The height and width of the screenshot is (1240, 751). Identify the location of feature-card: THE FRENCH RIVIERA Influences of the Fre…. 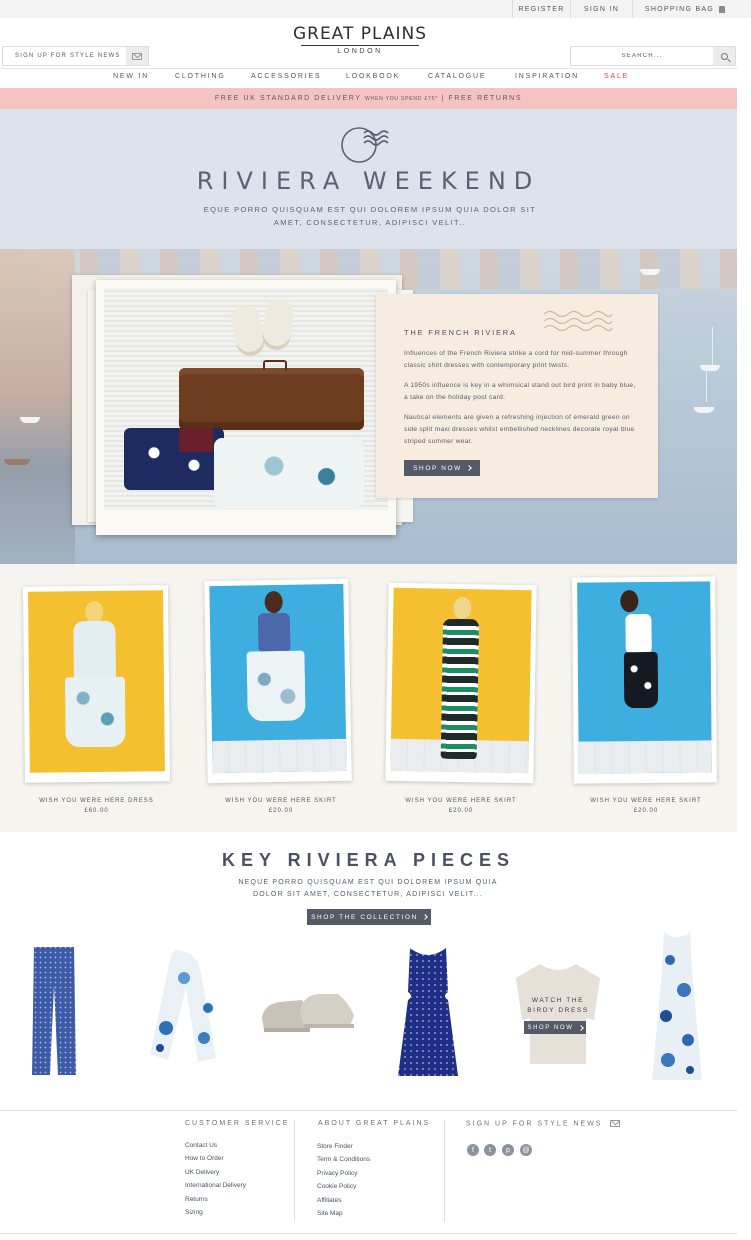
(517, 396).